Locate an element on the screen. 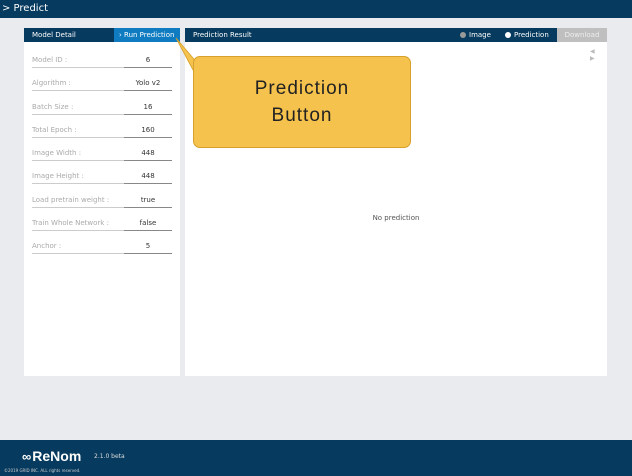  download-button: Download is located at coordinates (582, 35).